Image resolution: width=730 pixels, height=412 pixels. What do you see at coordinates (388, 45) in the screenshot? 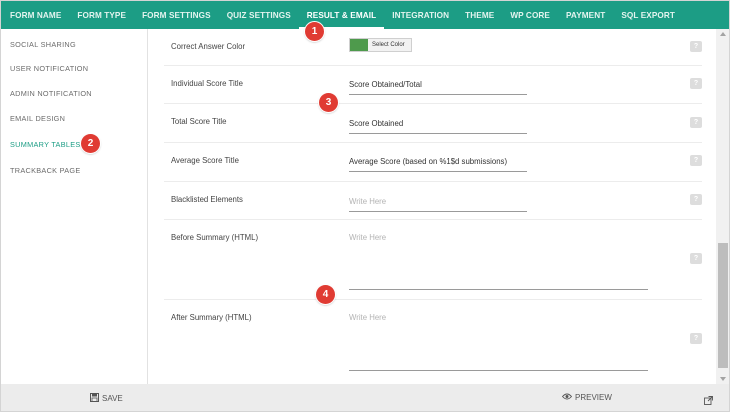
I see `select-color-label: Select Color` at bounding box center [388, 45].